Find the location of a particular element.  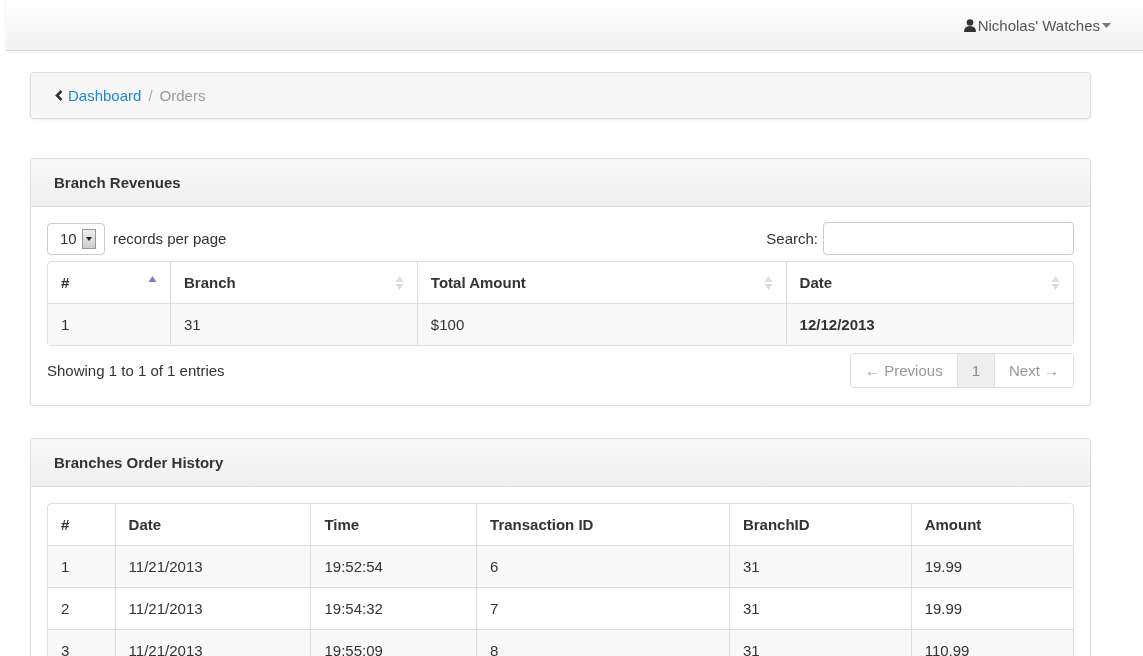

page-size-label: records per page is located at coordinates (170, 238).